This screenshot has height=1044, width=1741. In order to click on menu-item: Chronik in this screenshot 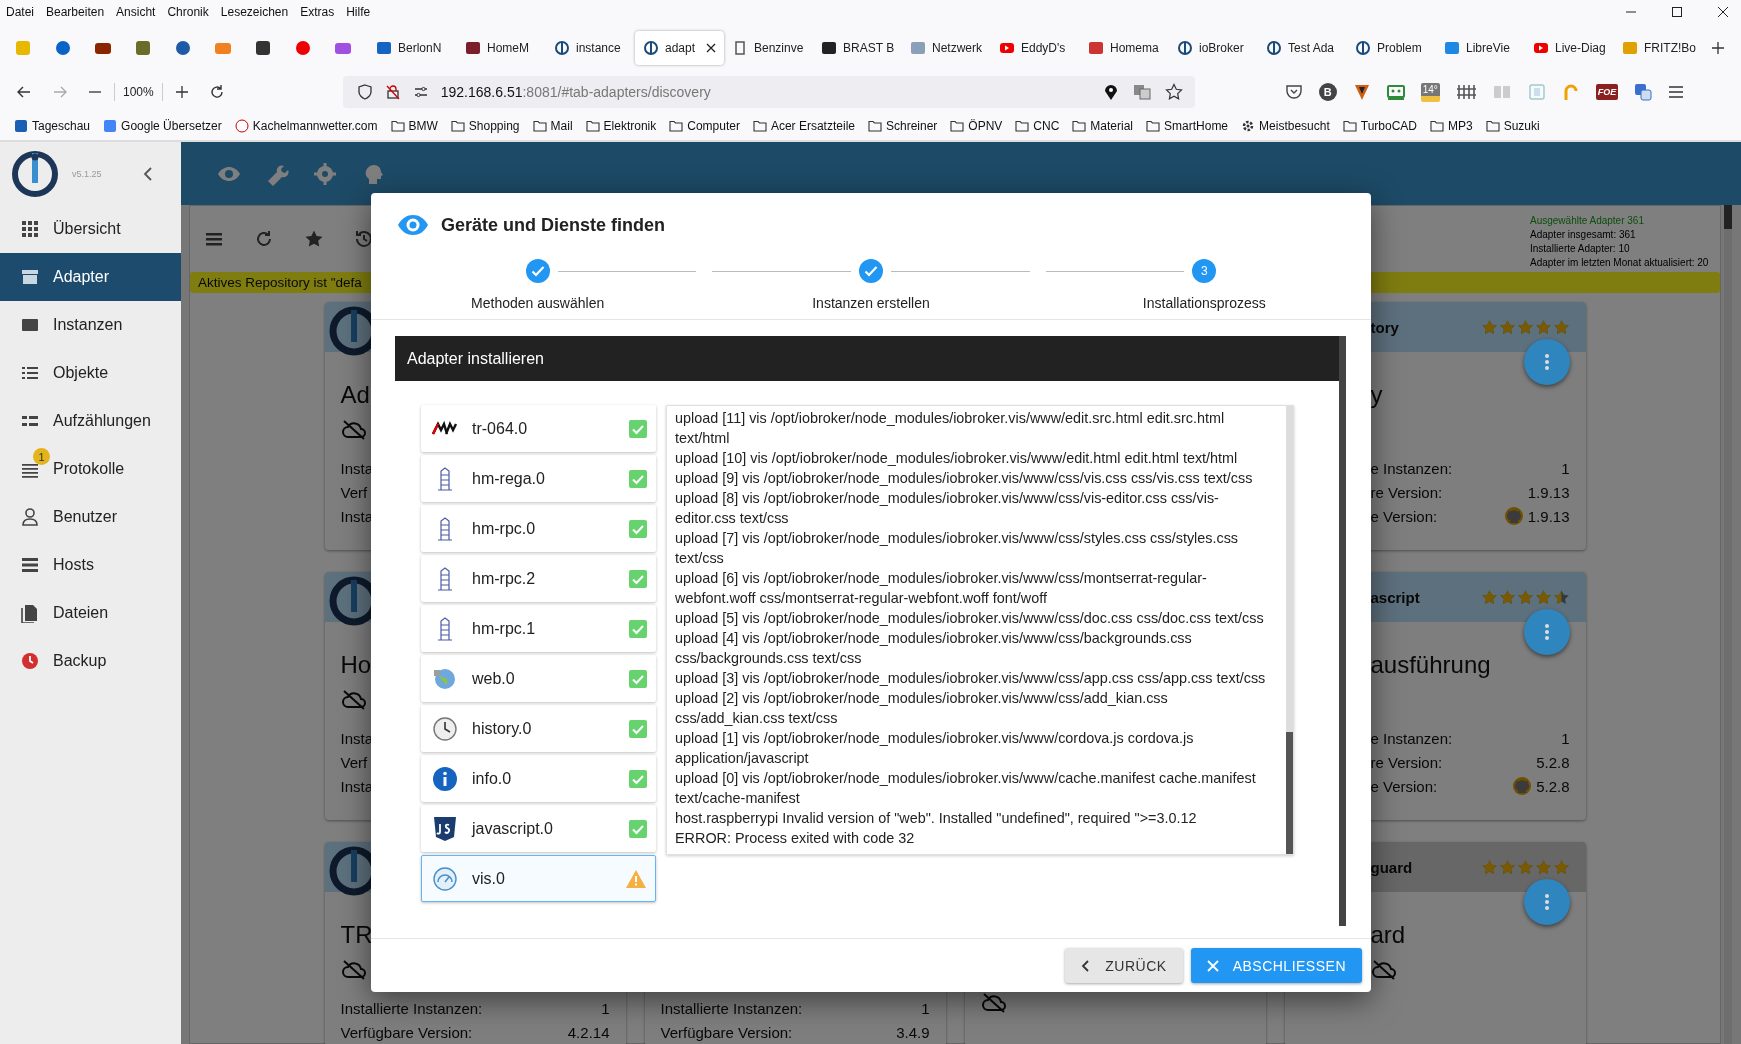, I will do `click(188, 12)`.